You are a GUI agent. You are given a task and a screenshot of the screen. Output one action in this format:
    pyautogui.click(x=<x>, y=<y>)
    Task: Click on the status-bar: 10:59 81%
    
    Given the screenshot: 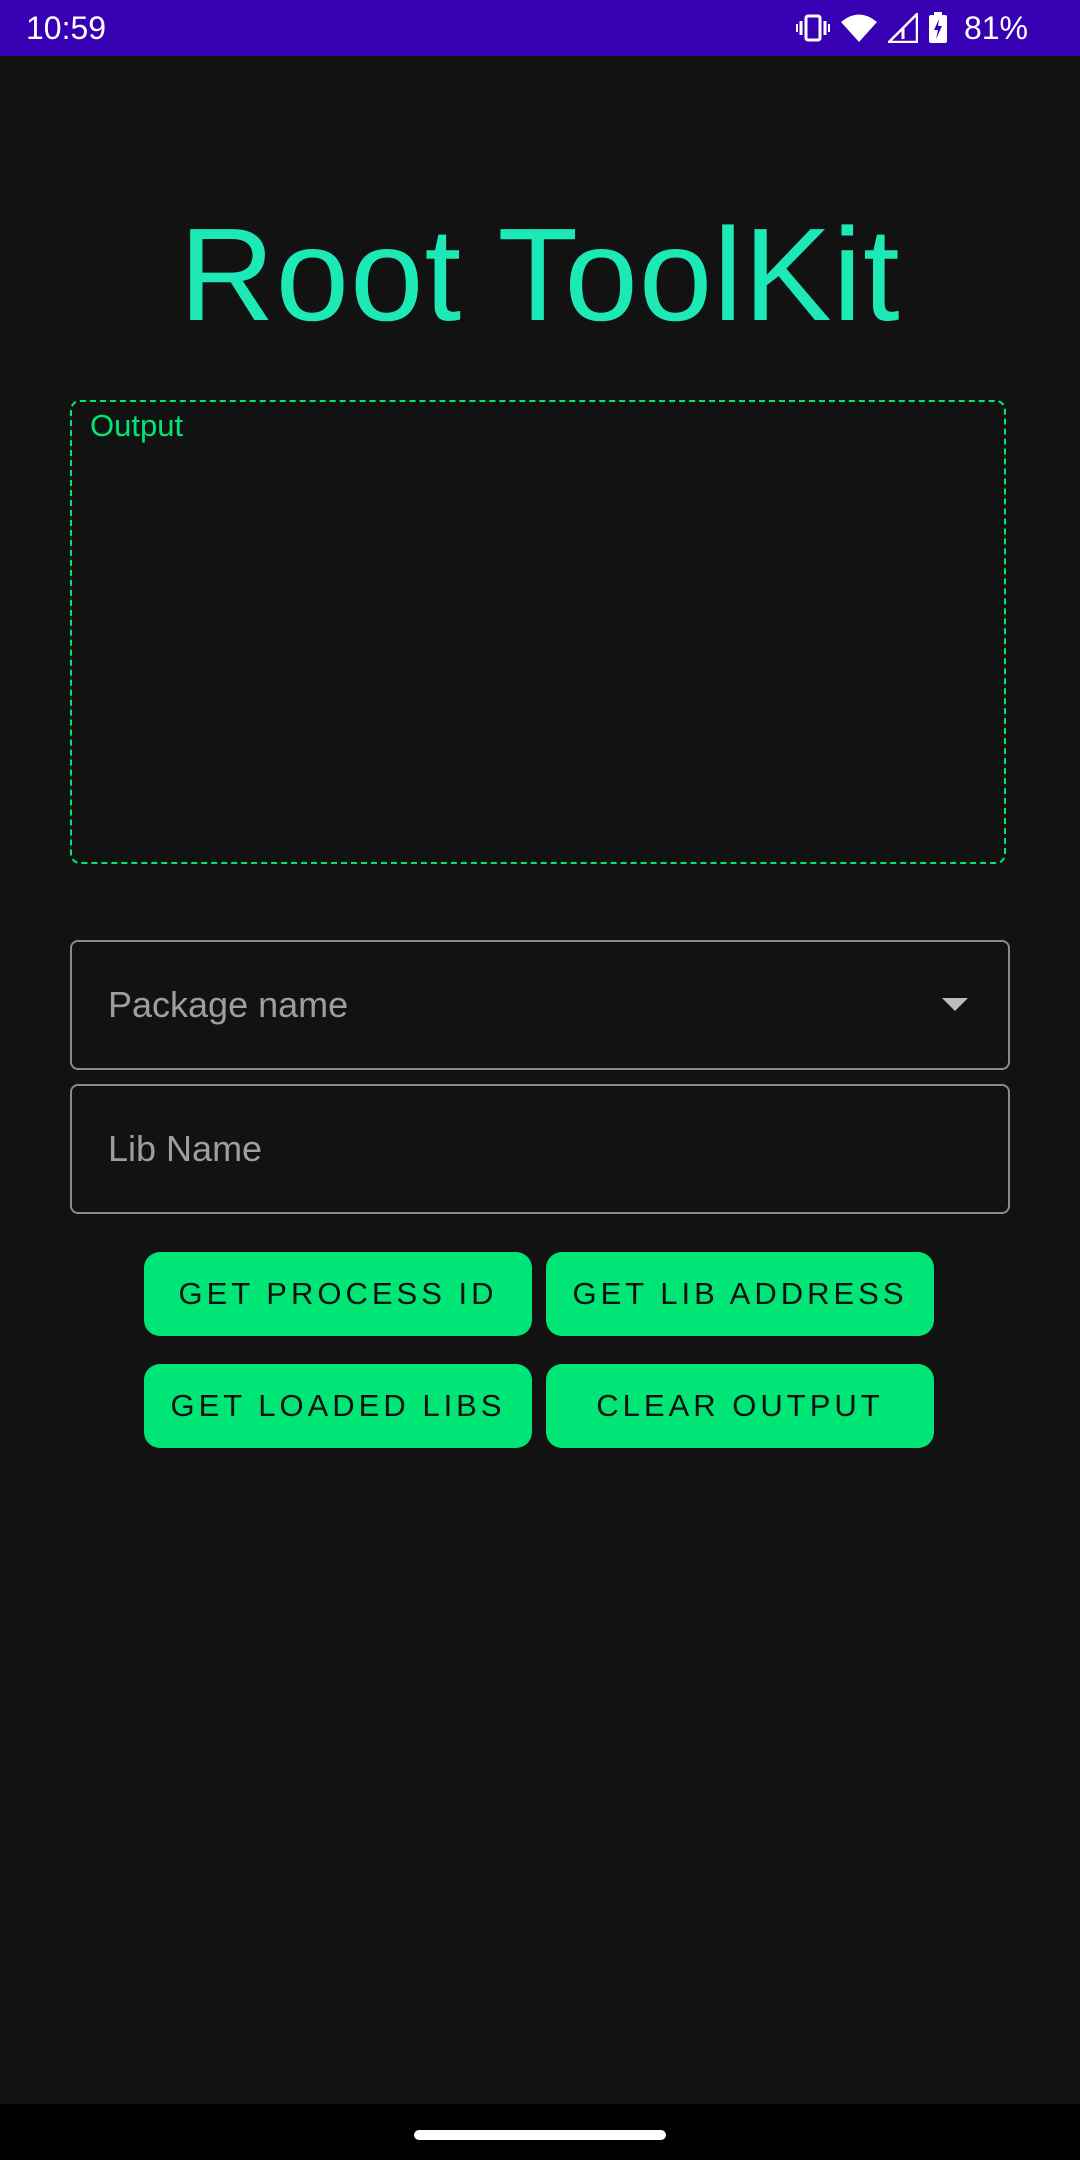 What is the action you would take?
    pyautogui.click(x=540, y=28)
    